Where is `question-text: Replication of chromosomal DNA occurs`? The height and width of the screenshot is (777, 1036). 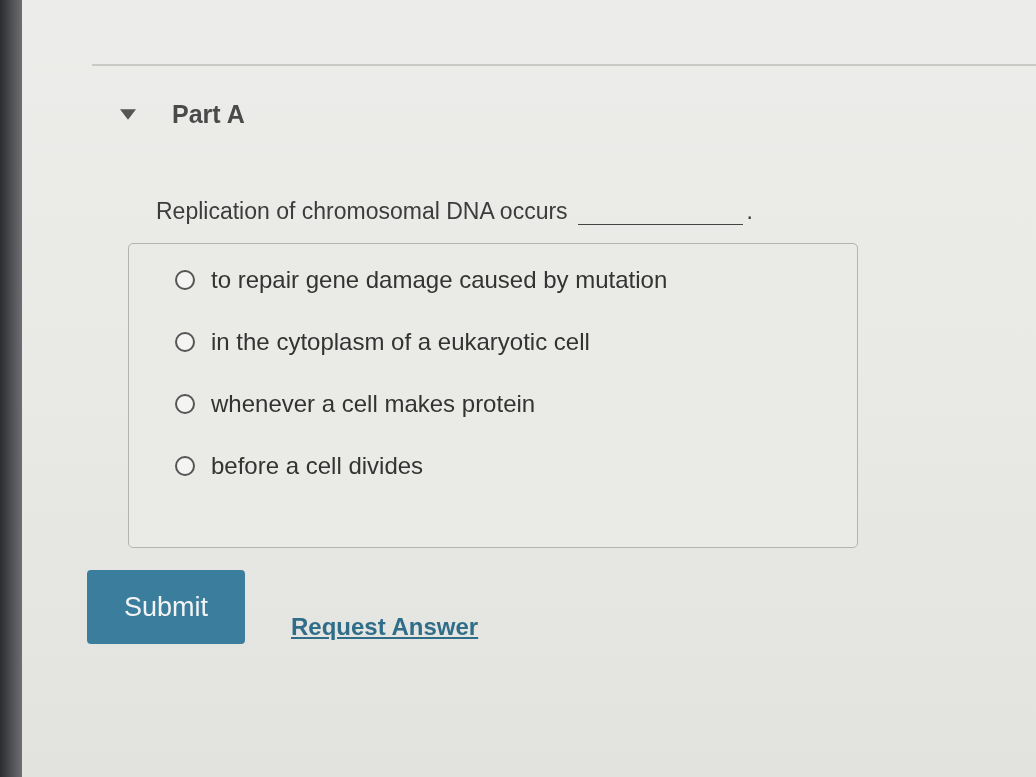 question-text: Replication of chromosomal DNA occurs is located at coordinates (362, 211).